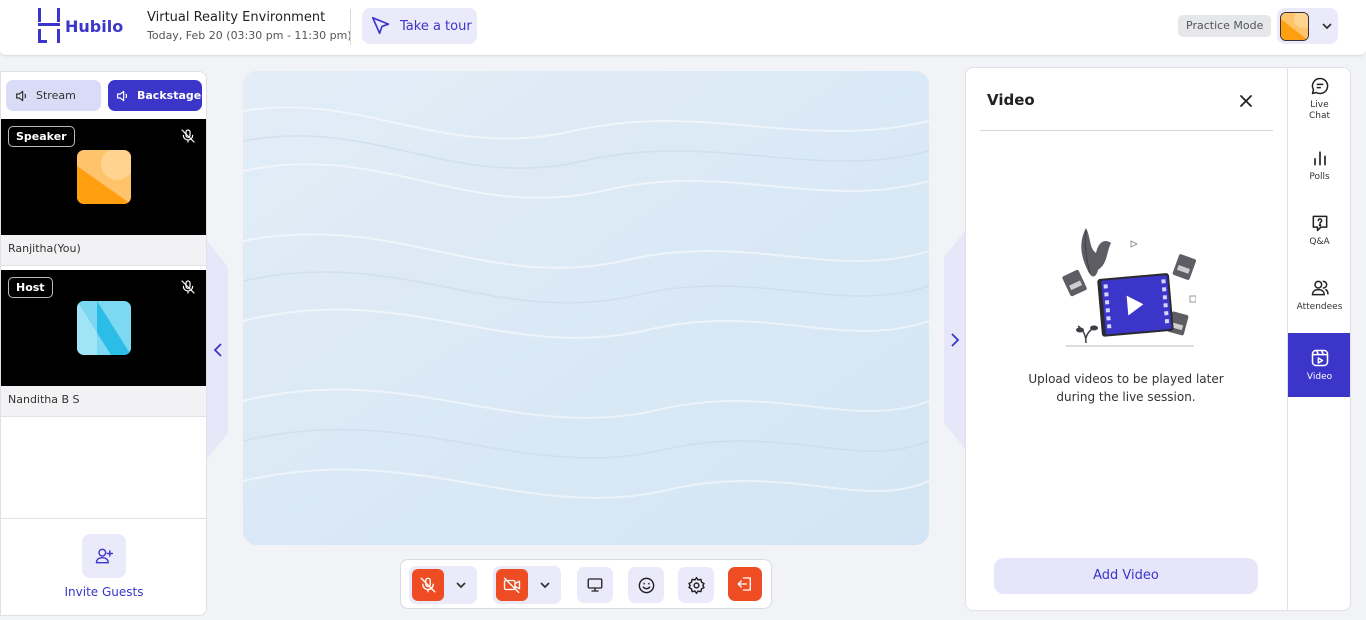 This screenshot has width=1366, height=620. I want to click on attendees-icon, so click(1320, 288).